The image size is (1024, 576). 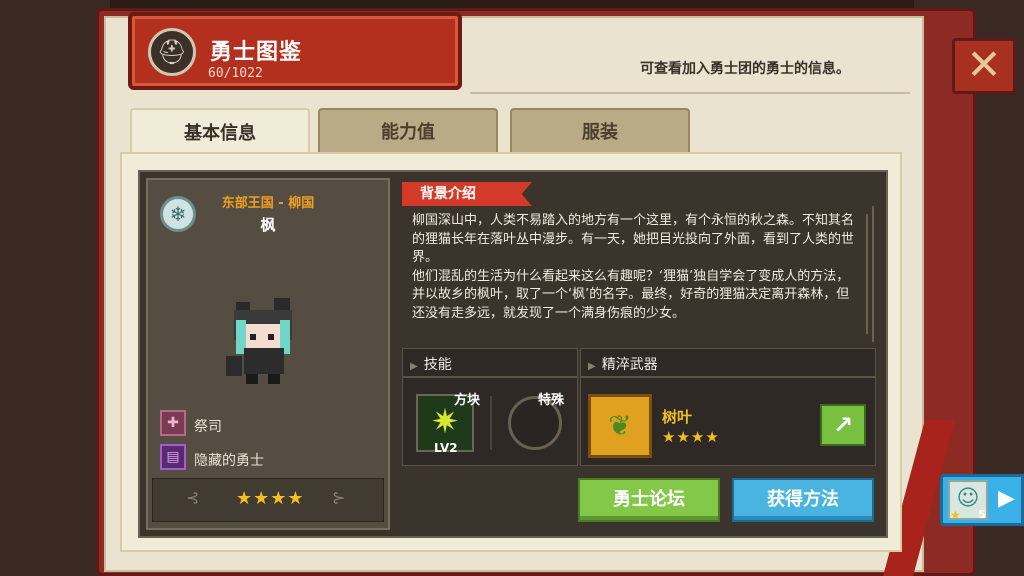 I want to click on header-description: 可查看加入勇士团的勇士的信息。, so click(x=745, y=69).